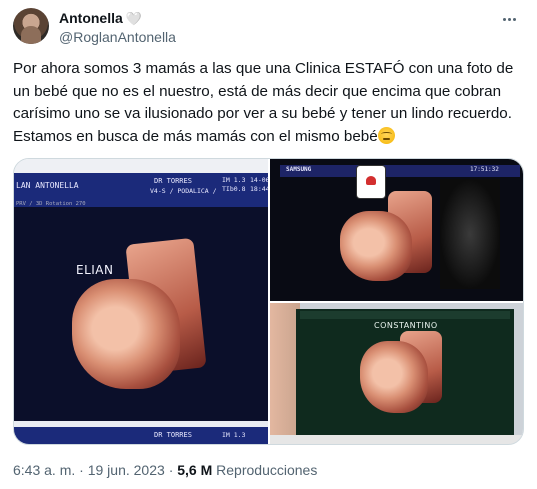 The height and width of the screenshot is (489, 537). Describe the element at coordinates (268, 28) in the screenshot. I see `tweet-header: Antonella 🤍 @RoglanAntonella` at that location.